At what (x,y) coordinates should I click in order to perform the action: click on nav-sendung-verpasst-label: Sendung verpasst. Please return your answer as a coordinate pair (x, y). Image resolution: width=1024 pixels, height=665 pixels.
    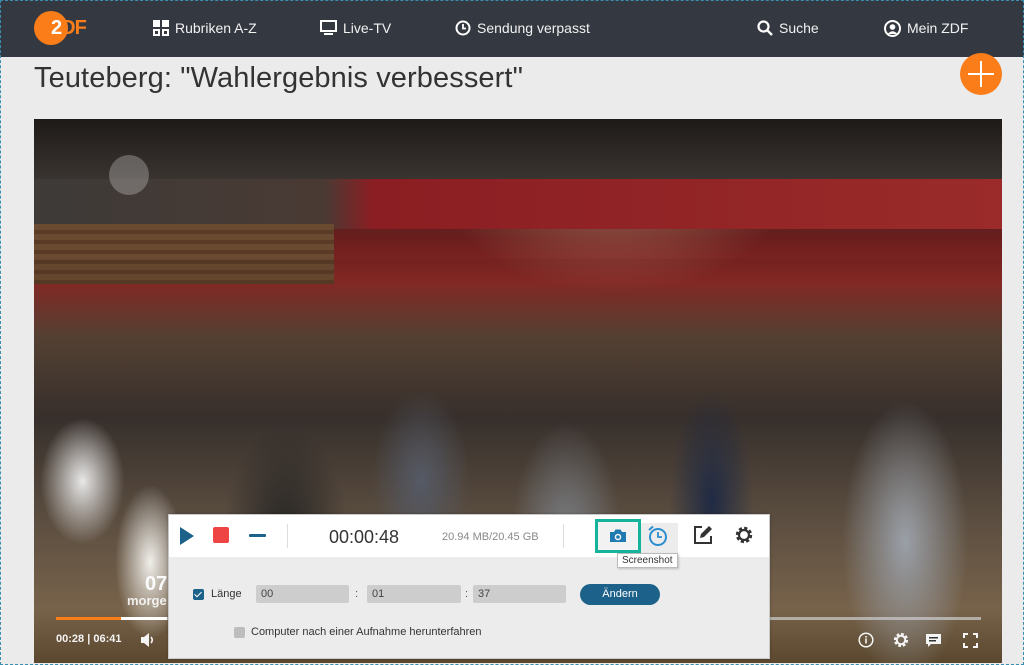
    Looking at the image, I should click on (533, 28).